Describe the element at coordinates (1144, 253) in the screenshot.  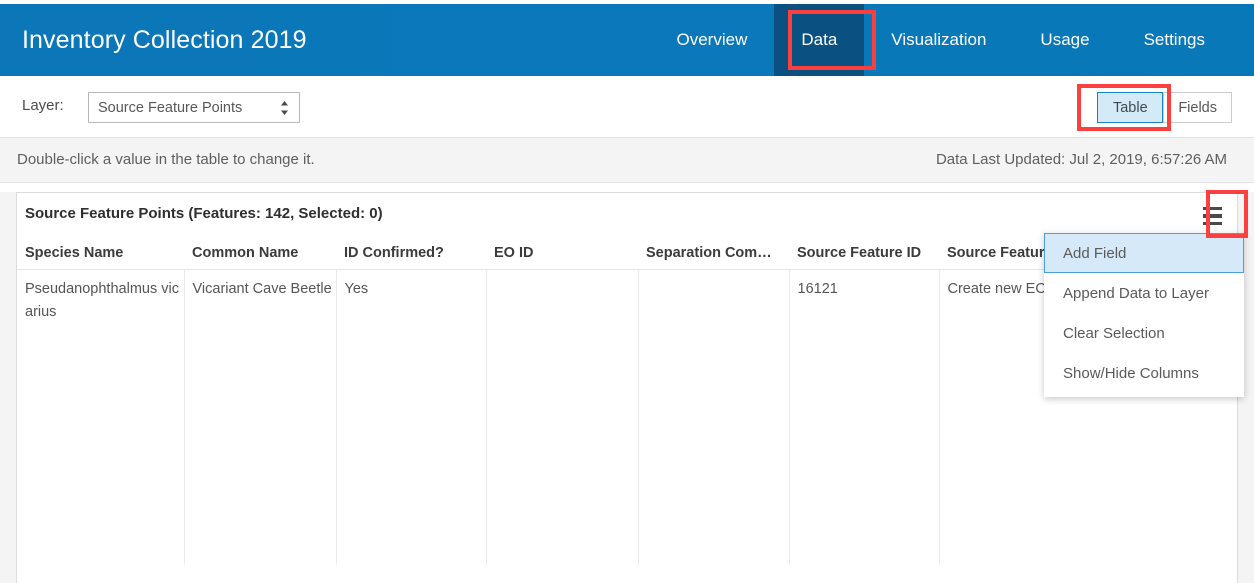
I see `menu-item-add-field: Add Field` at that location.